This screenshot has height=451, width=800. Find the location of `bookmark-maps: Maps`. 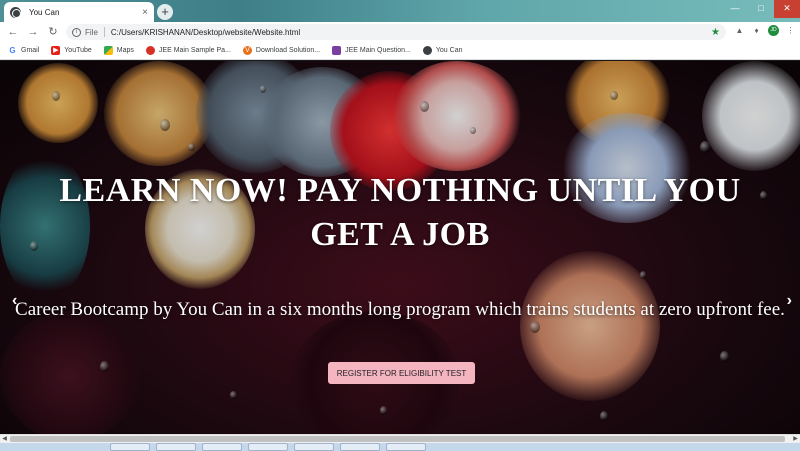

bookmark-maps: Maps is located at coordinates (118, 50).